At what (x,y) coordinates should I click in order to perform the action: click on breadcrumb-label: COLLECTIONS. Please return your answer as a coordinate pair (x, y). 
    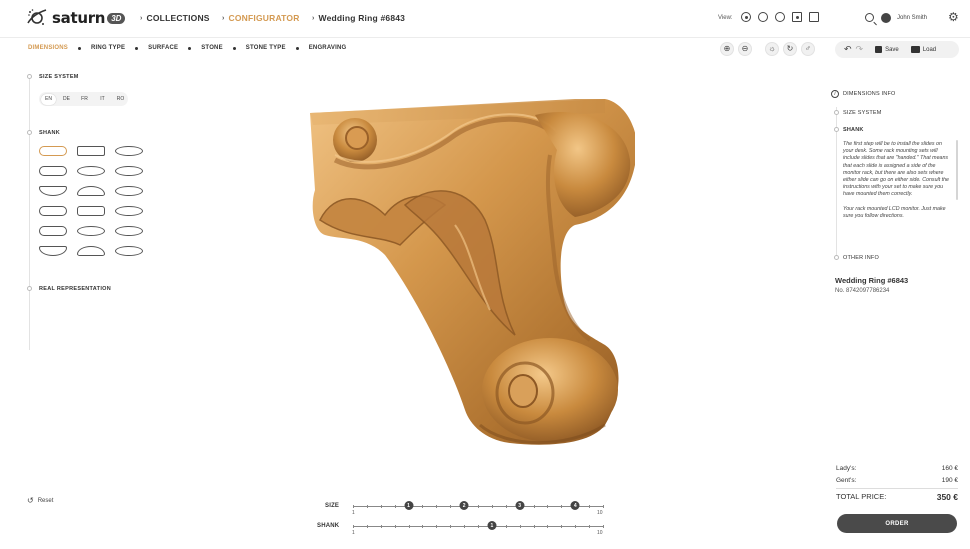
    Looking at the image, I should click on (178, 18).